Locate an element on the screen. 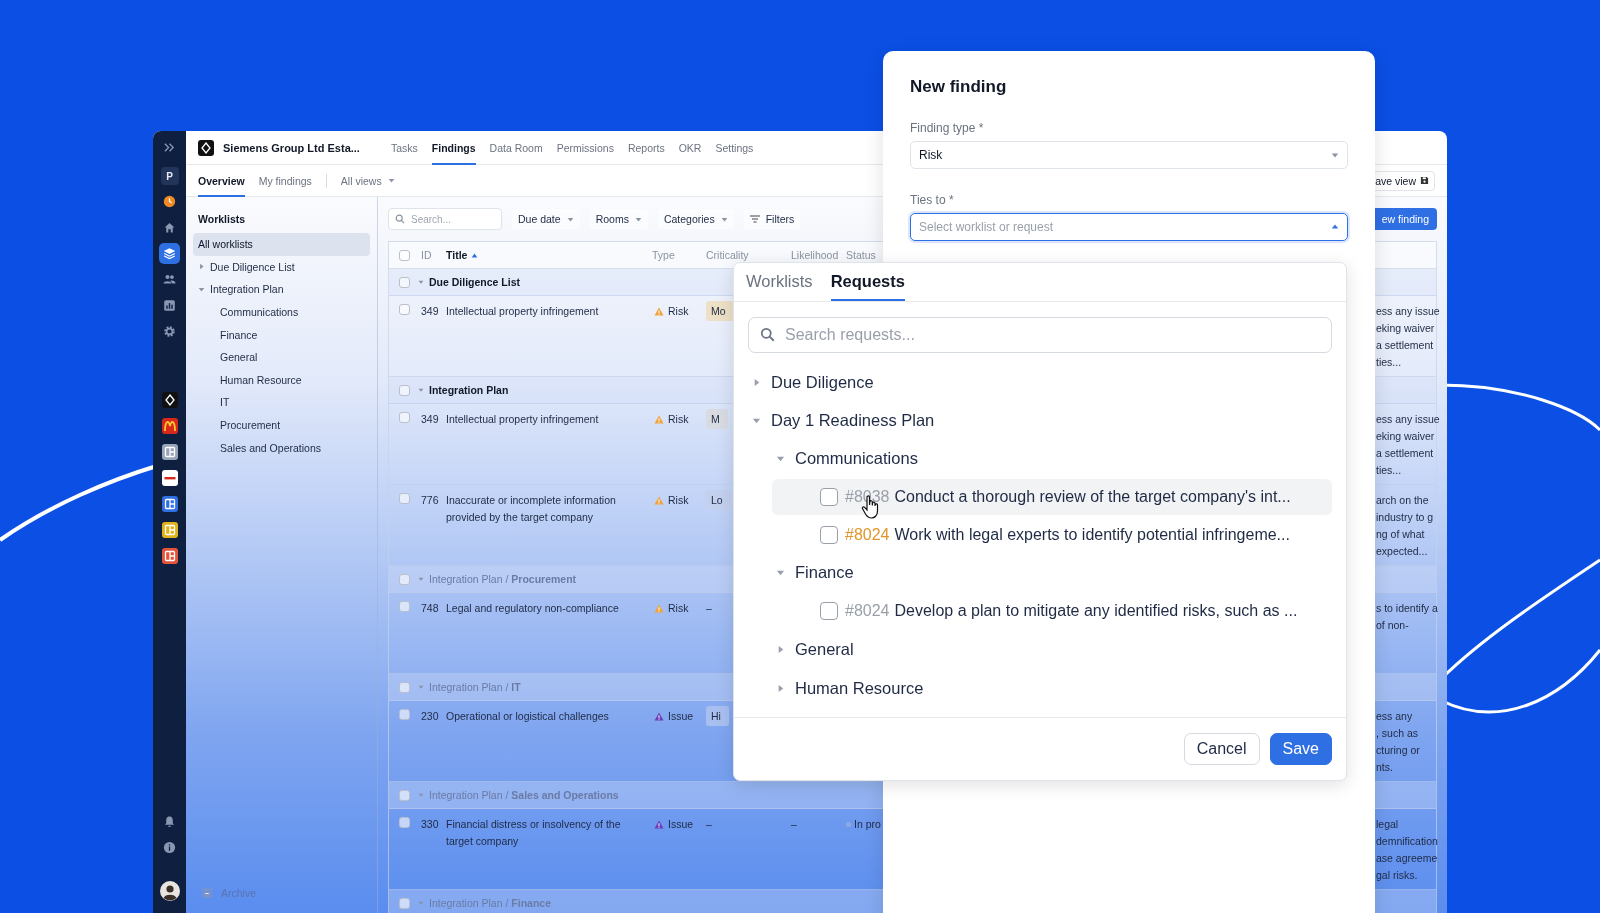 This screenshot has width=1600, height=913. nav-tab: Tasks is located at coordinates (404, 148).